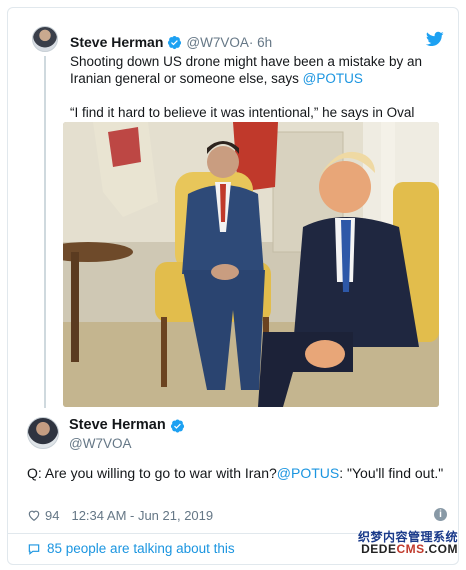 This screenshot has width=466, height=570. What do you see at coordinates (434, 39) in the screenshot?
I see `twitter-bird-icon` at bounding box center [434, 39].